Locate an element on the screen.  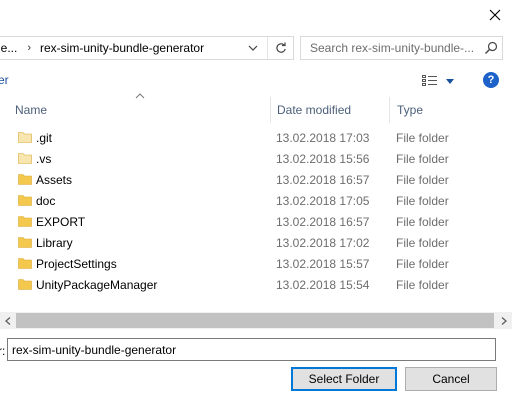
address-bar: je... › rex-sim-unity-bundle-generator is located at coordinates (147, 48).